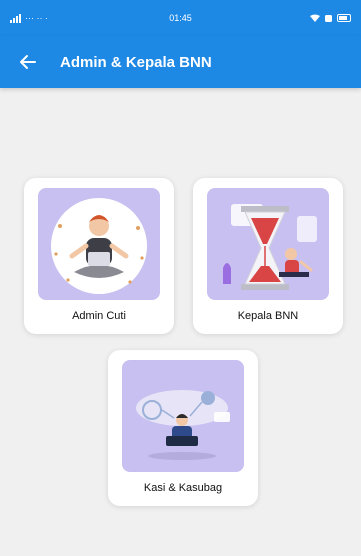  What do you see at coordinates (268, 316) in the screenshot?
I see `menu-label: Kepala BNN` at bounding box center [268, 316].